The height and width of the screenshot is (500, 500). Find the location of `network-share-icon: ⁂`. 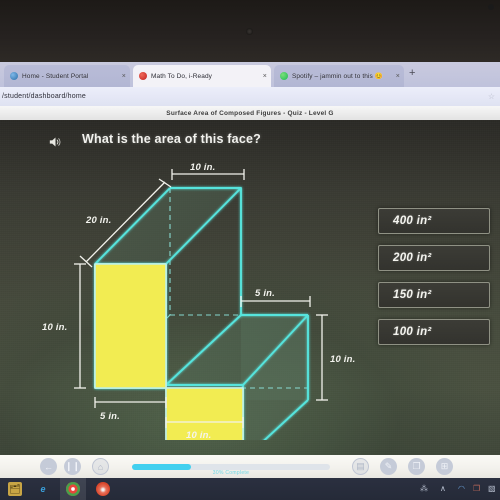

network-share-icon: ⁂ is located at coordinates (424, 488).